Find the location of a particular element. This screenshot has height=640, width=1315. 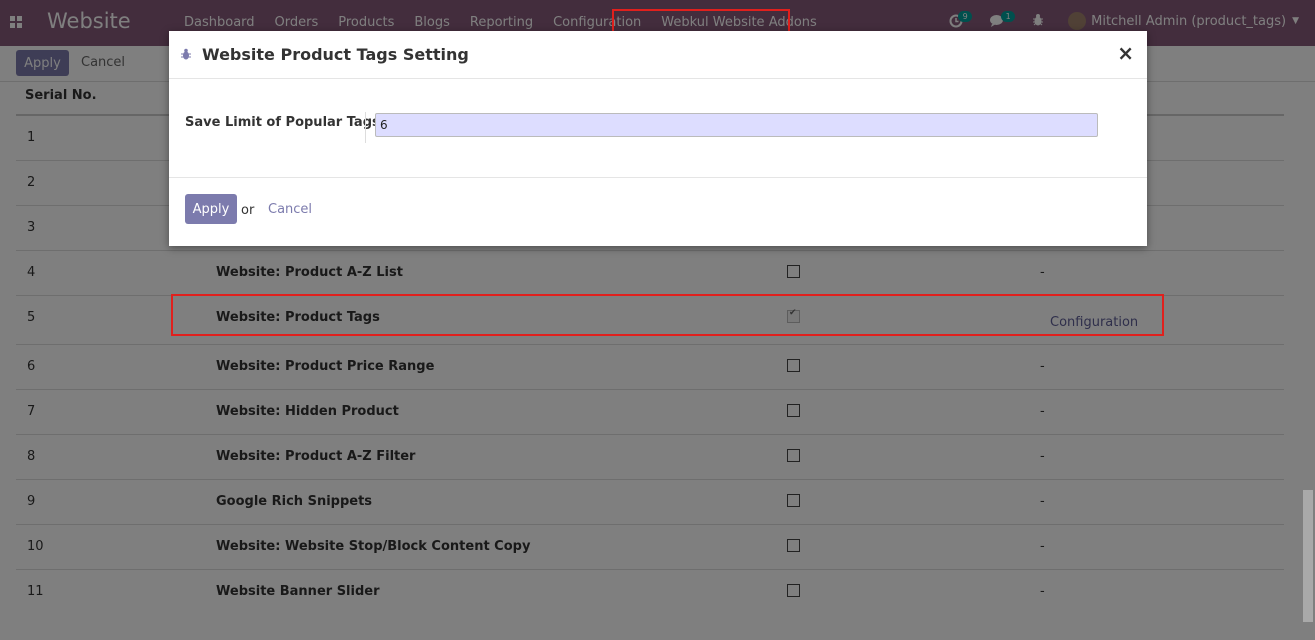

page-scrollbar is located at coordinates (1308, 556).